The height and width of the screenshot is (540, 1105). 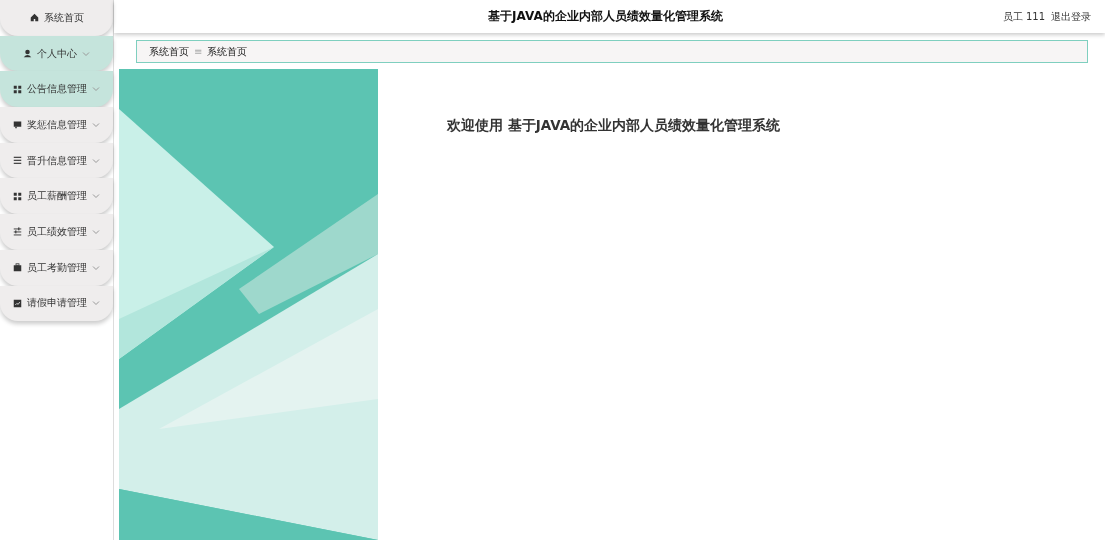 What do you see at coordinates (34, 18) in the screenshot?
I see `home-icon` at bounding box center [34, 18].